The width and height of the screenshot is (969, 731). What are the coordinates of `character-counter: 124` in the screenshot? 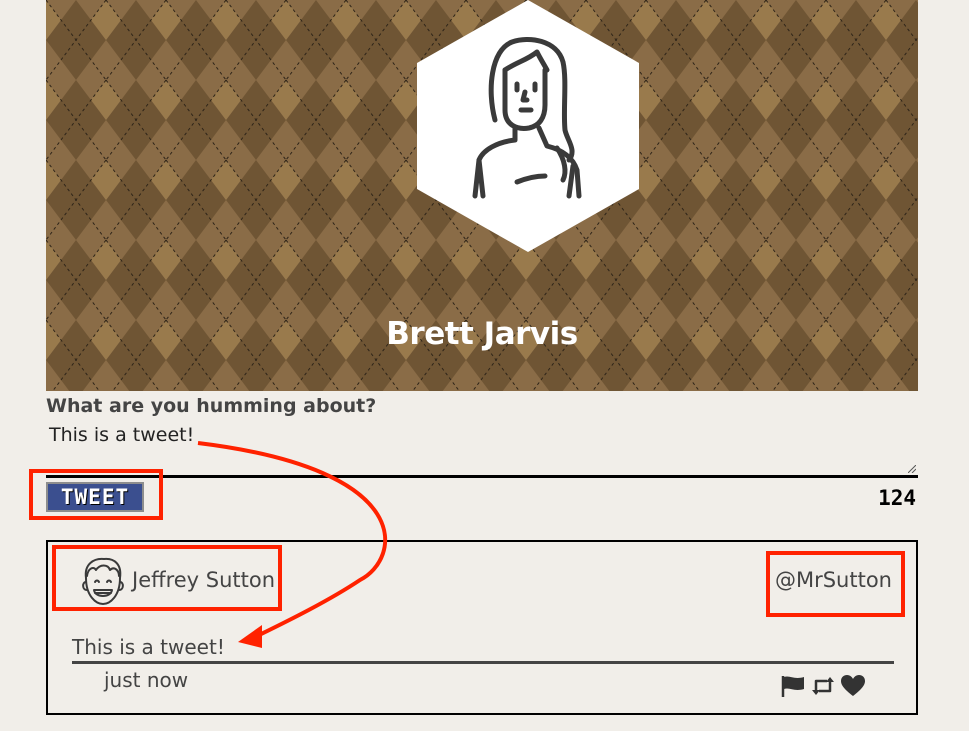 It's located at (897, 498).